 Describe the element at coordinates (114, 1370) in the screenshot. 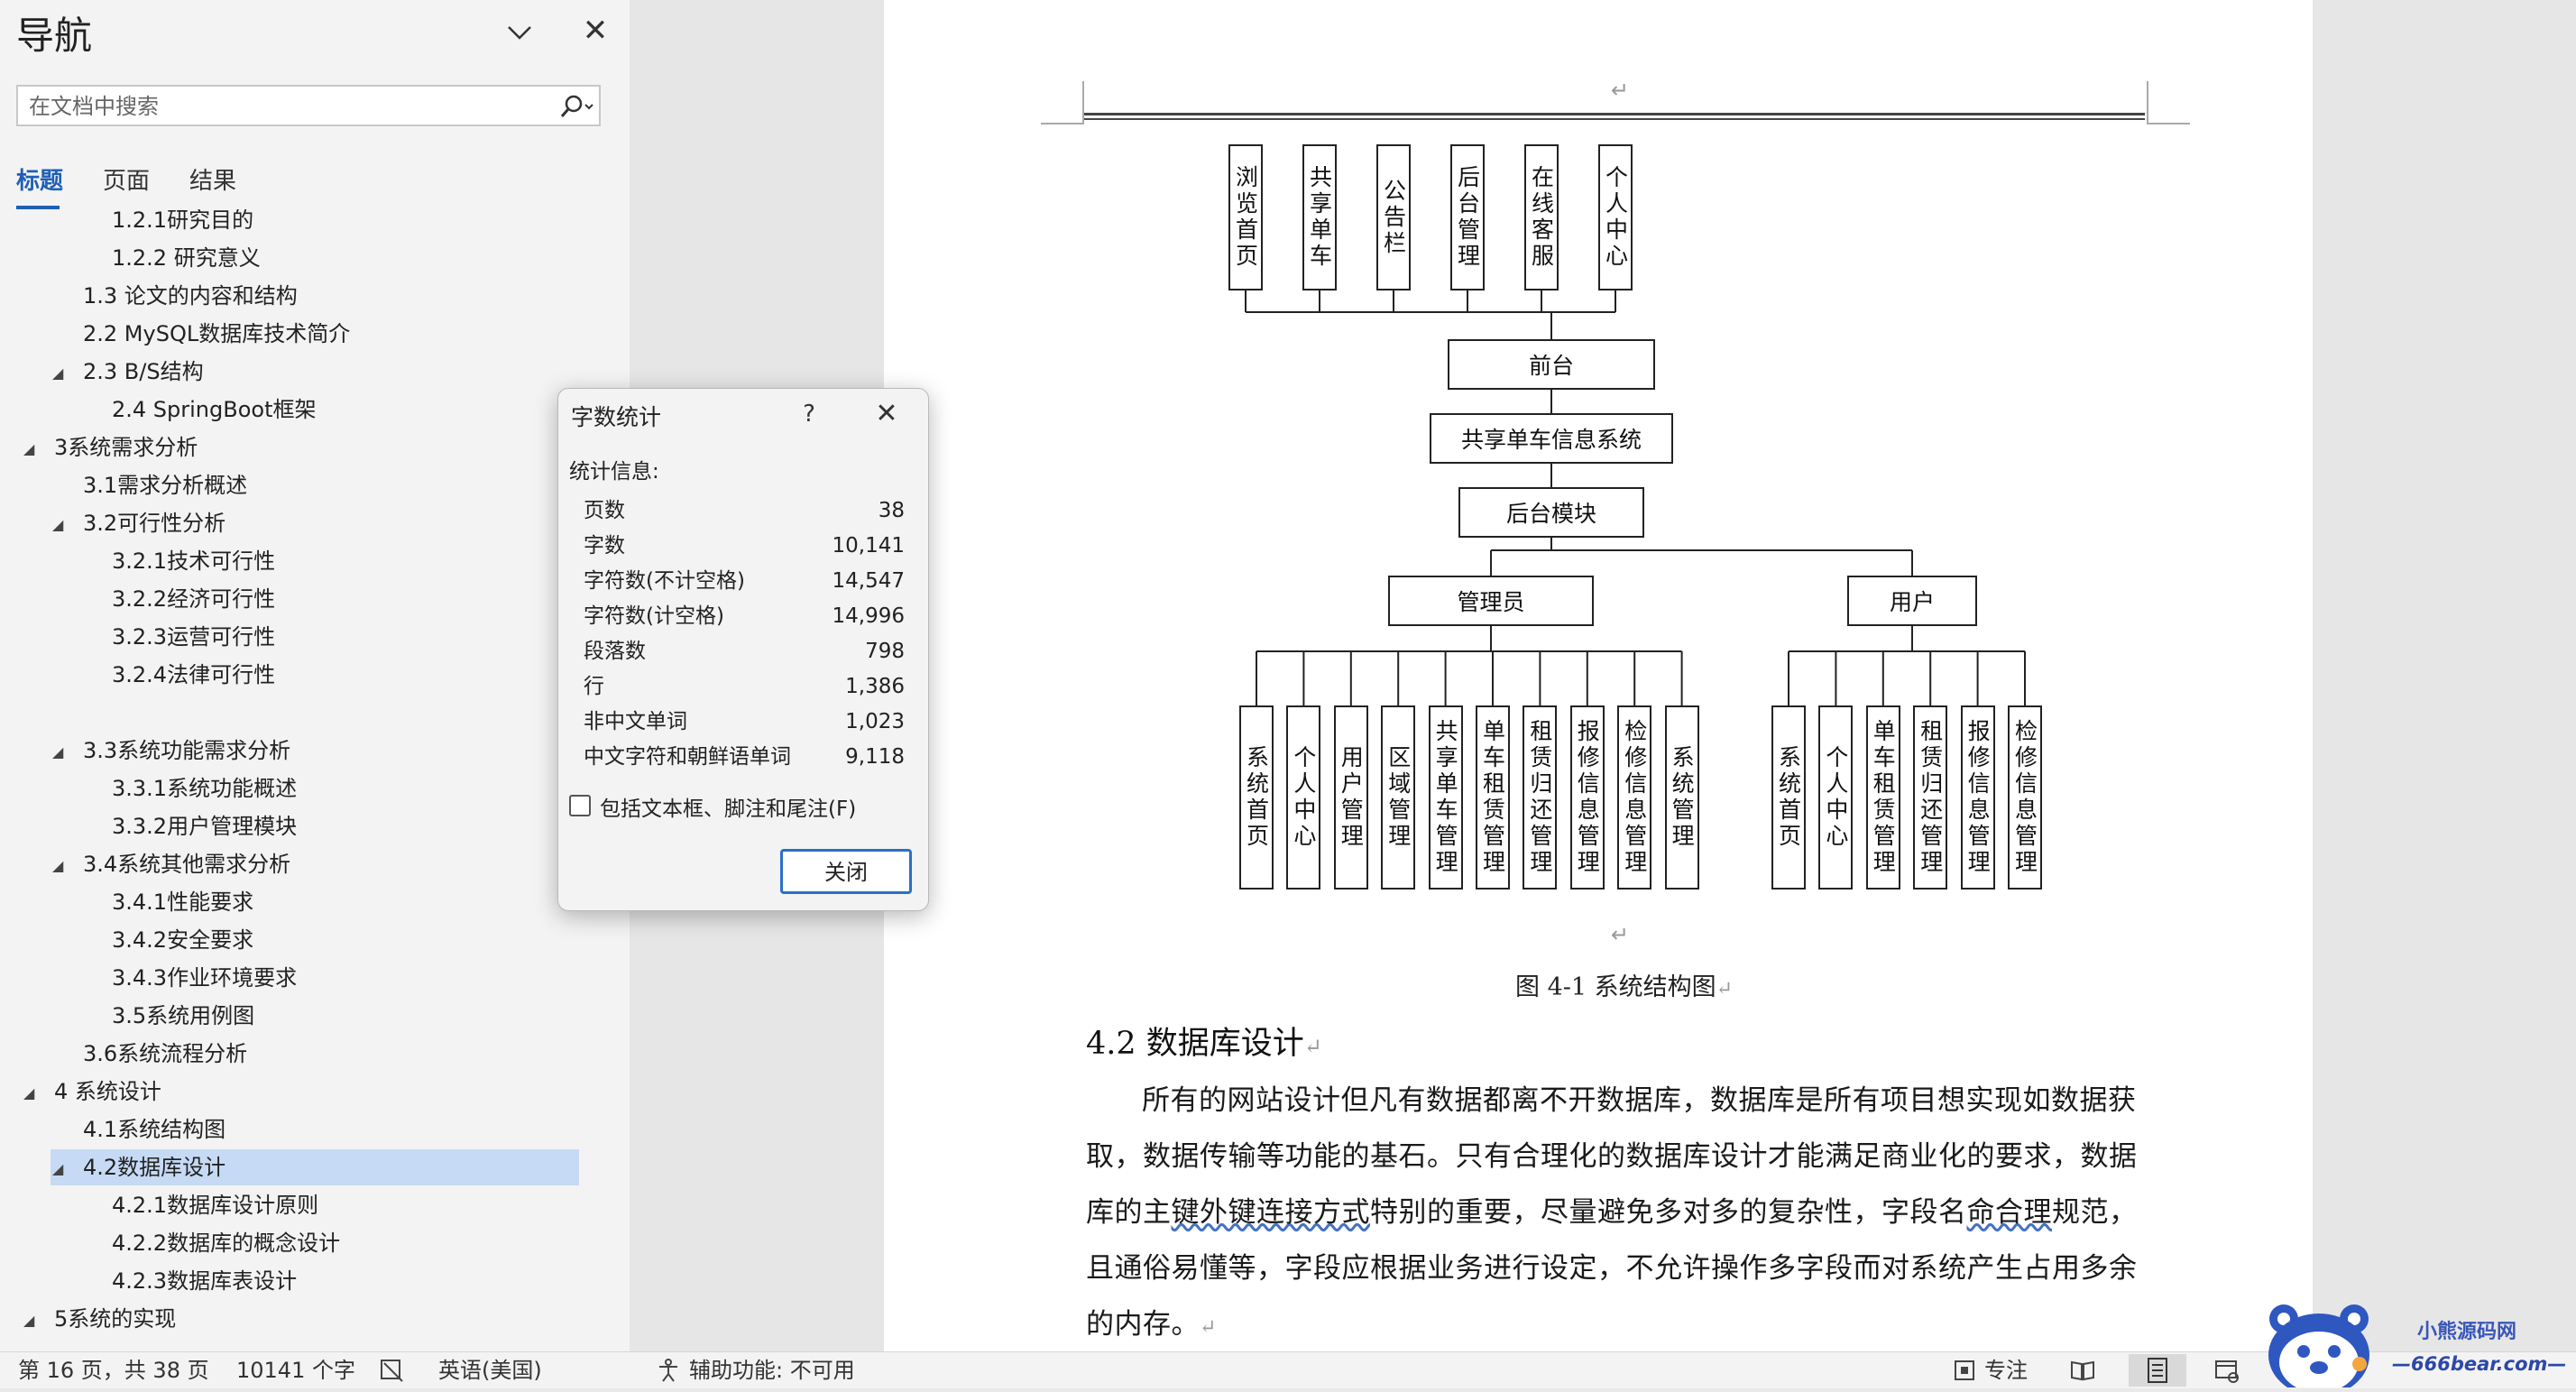

I see `page-count: 第 16 页，共 38 页` at that location.